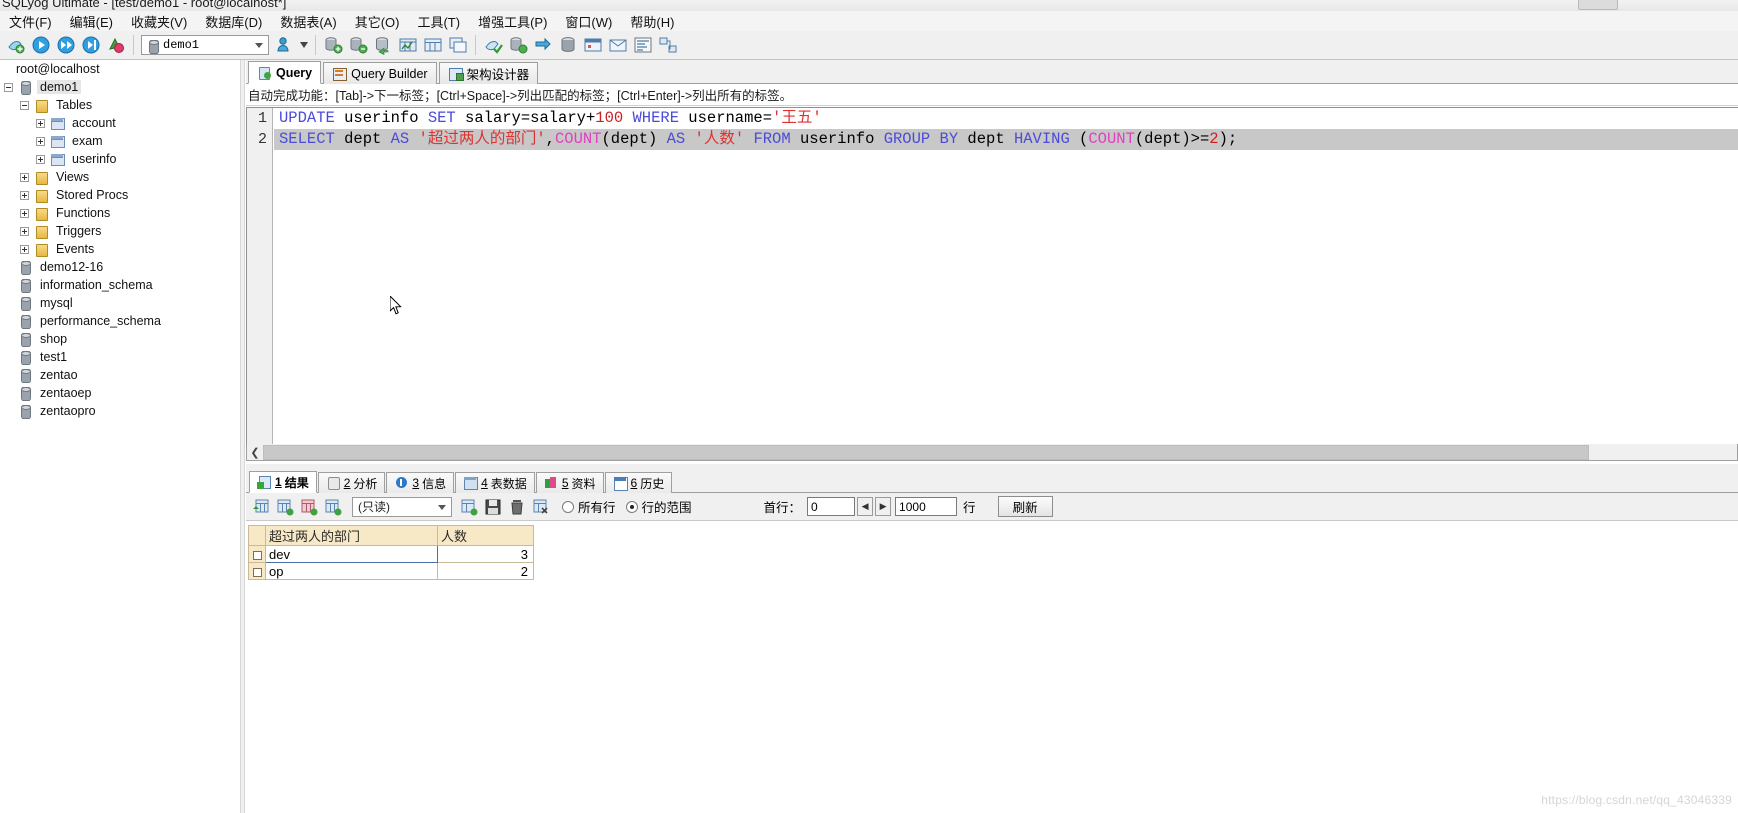 The image size is (1738, 813). I want to click on menu-database: 数据库(D), so click(233, 21).